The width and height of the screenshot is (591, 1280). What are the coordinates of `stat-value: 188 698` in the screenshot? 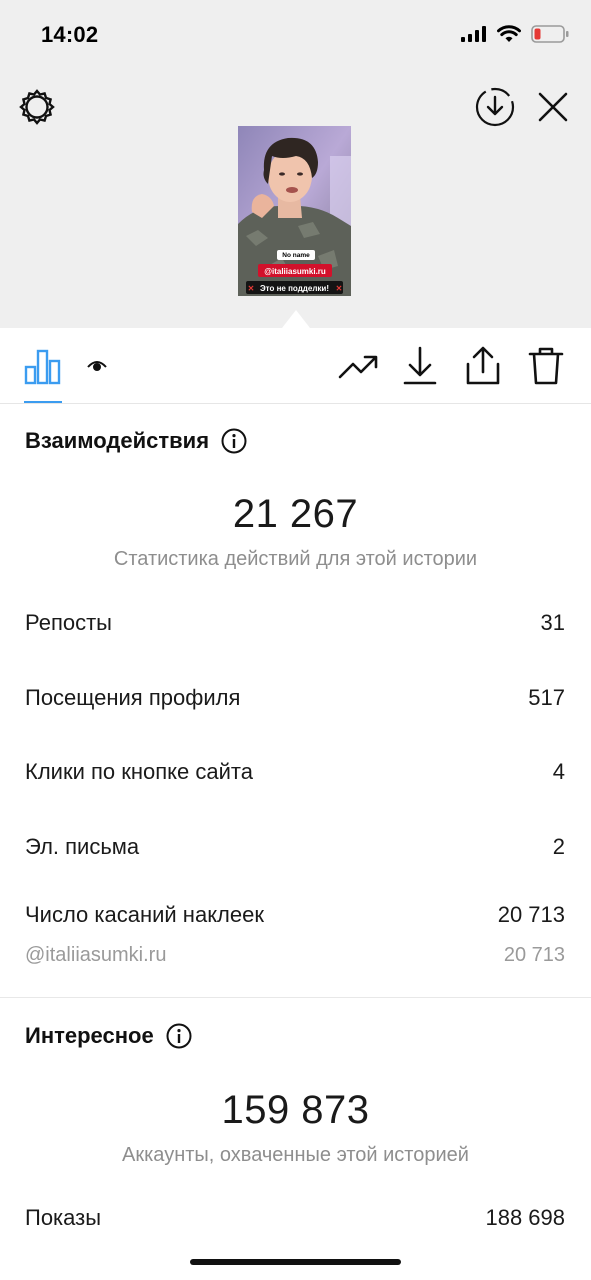 It's located at (525, 1217).